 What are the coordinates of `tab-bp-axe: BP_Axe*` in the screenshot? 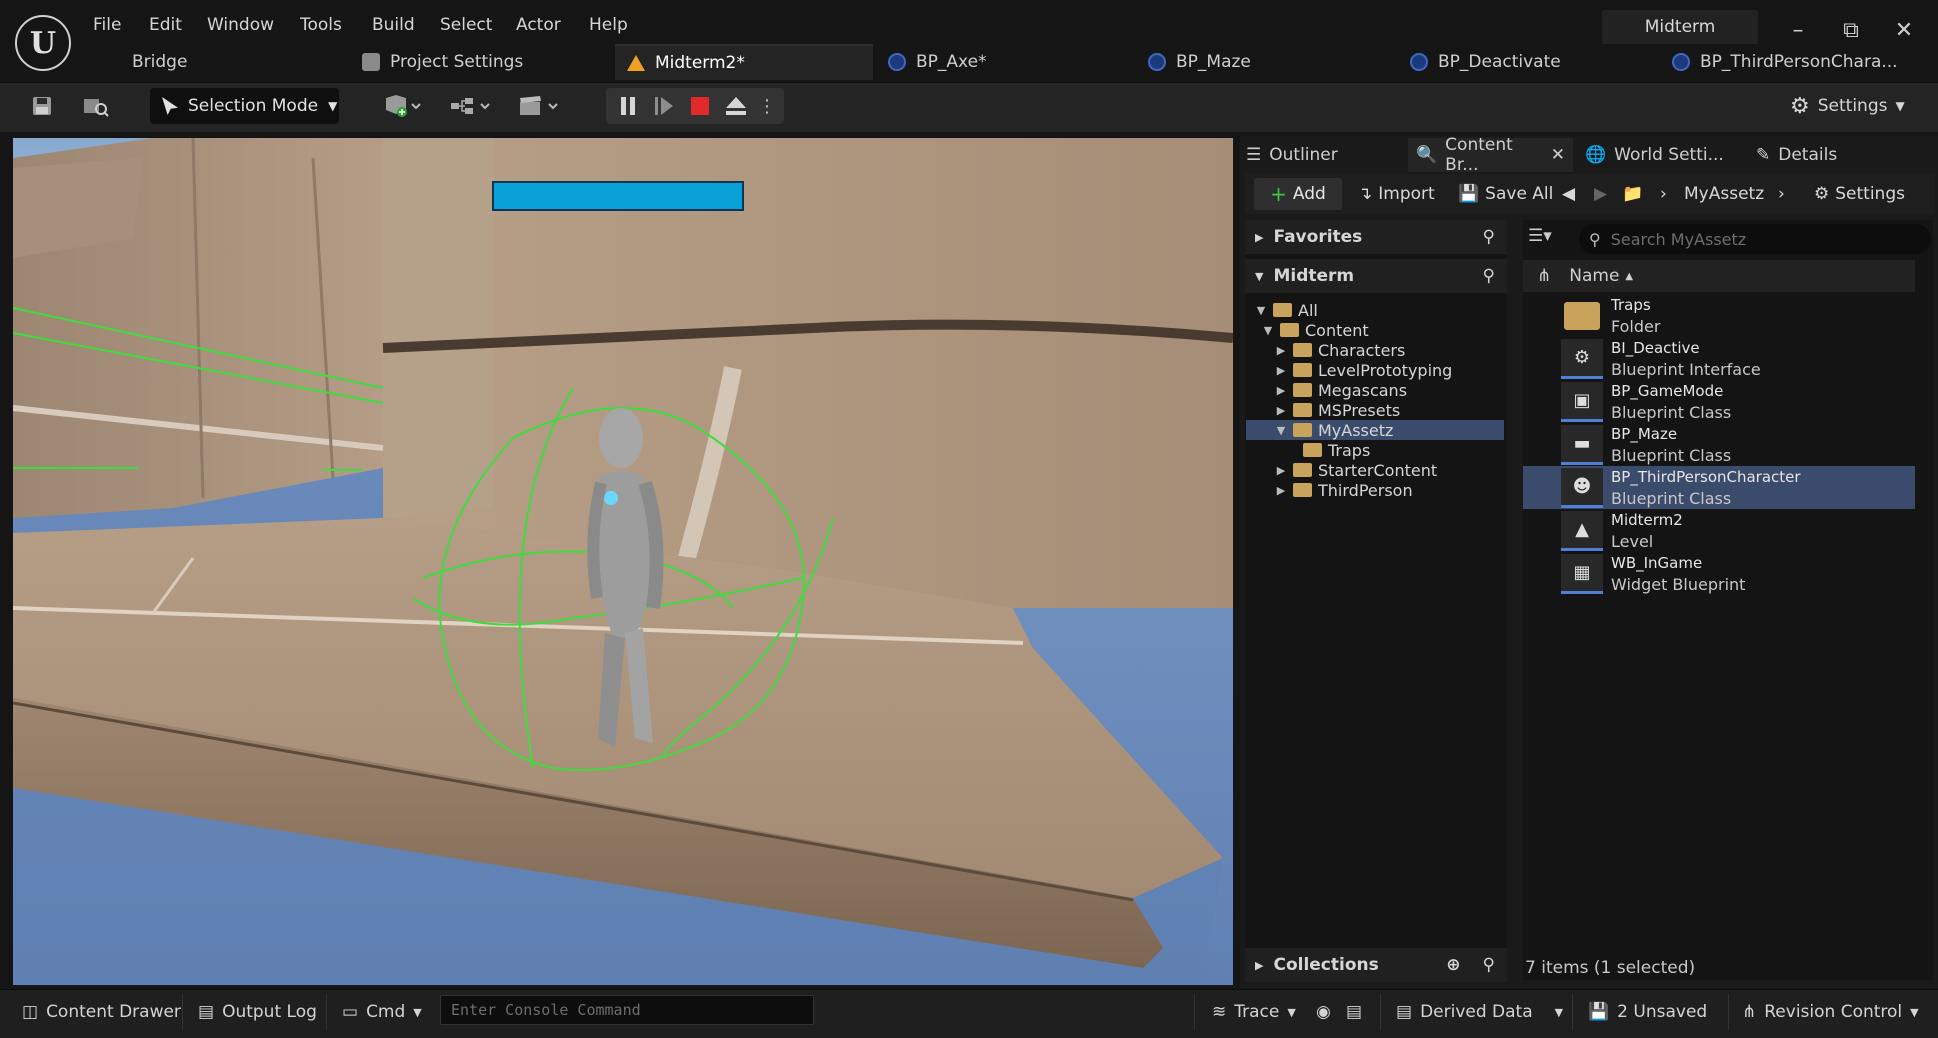 It's located at (1005, 62).